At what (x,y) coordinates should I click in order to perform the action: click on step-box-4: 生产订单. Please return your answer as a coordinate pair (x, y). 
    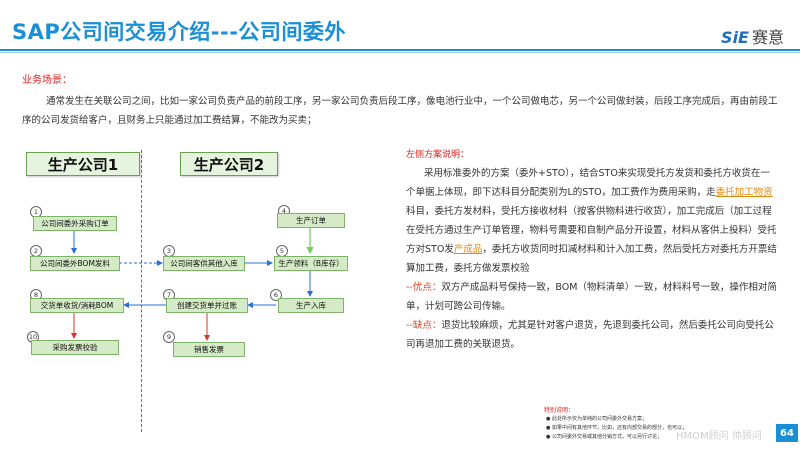
    Looking at the image, I should click on (311, 220).